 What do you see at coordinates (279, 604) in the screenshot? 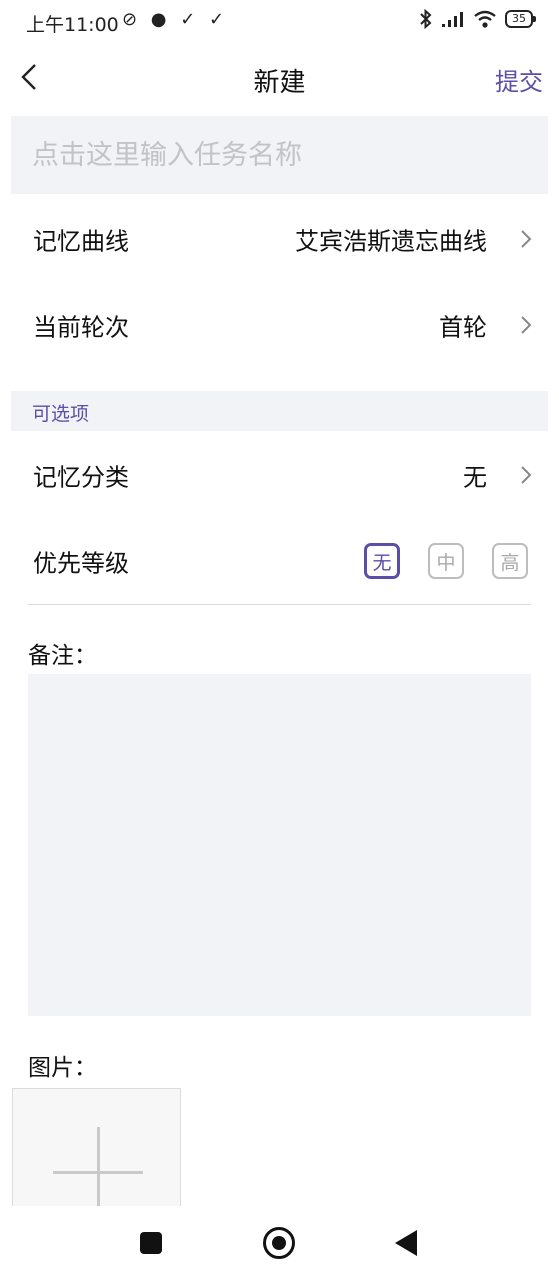
I see `divider` at bounding box center [279, 604].